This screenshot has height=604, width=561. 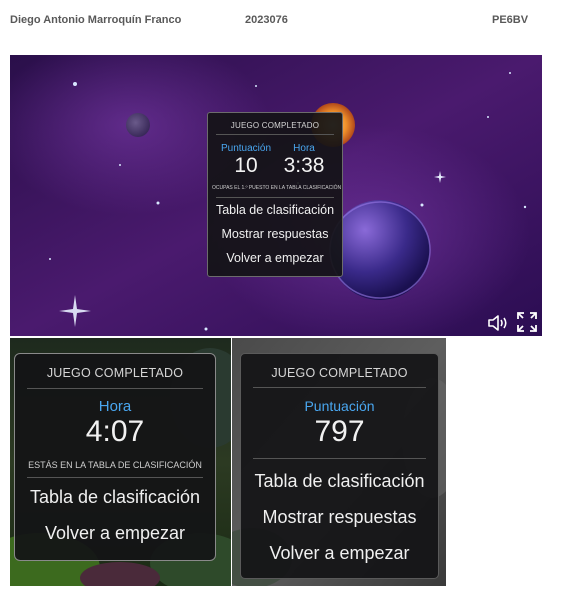 I want to click on score-value: 10, so click(x=246, y=165).